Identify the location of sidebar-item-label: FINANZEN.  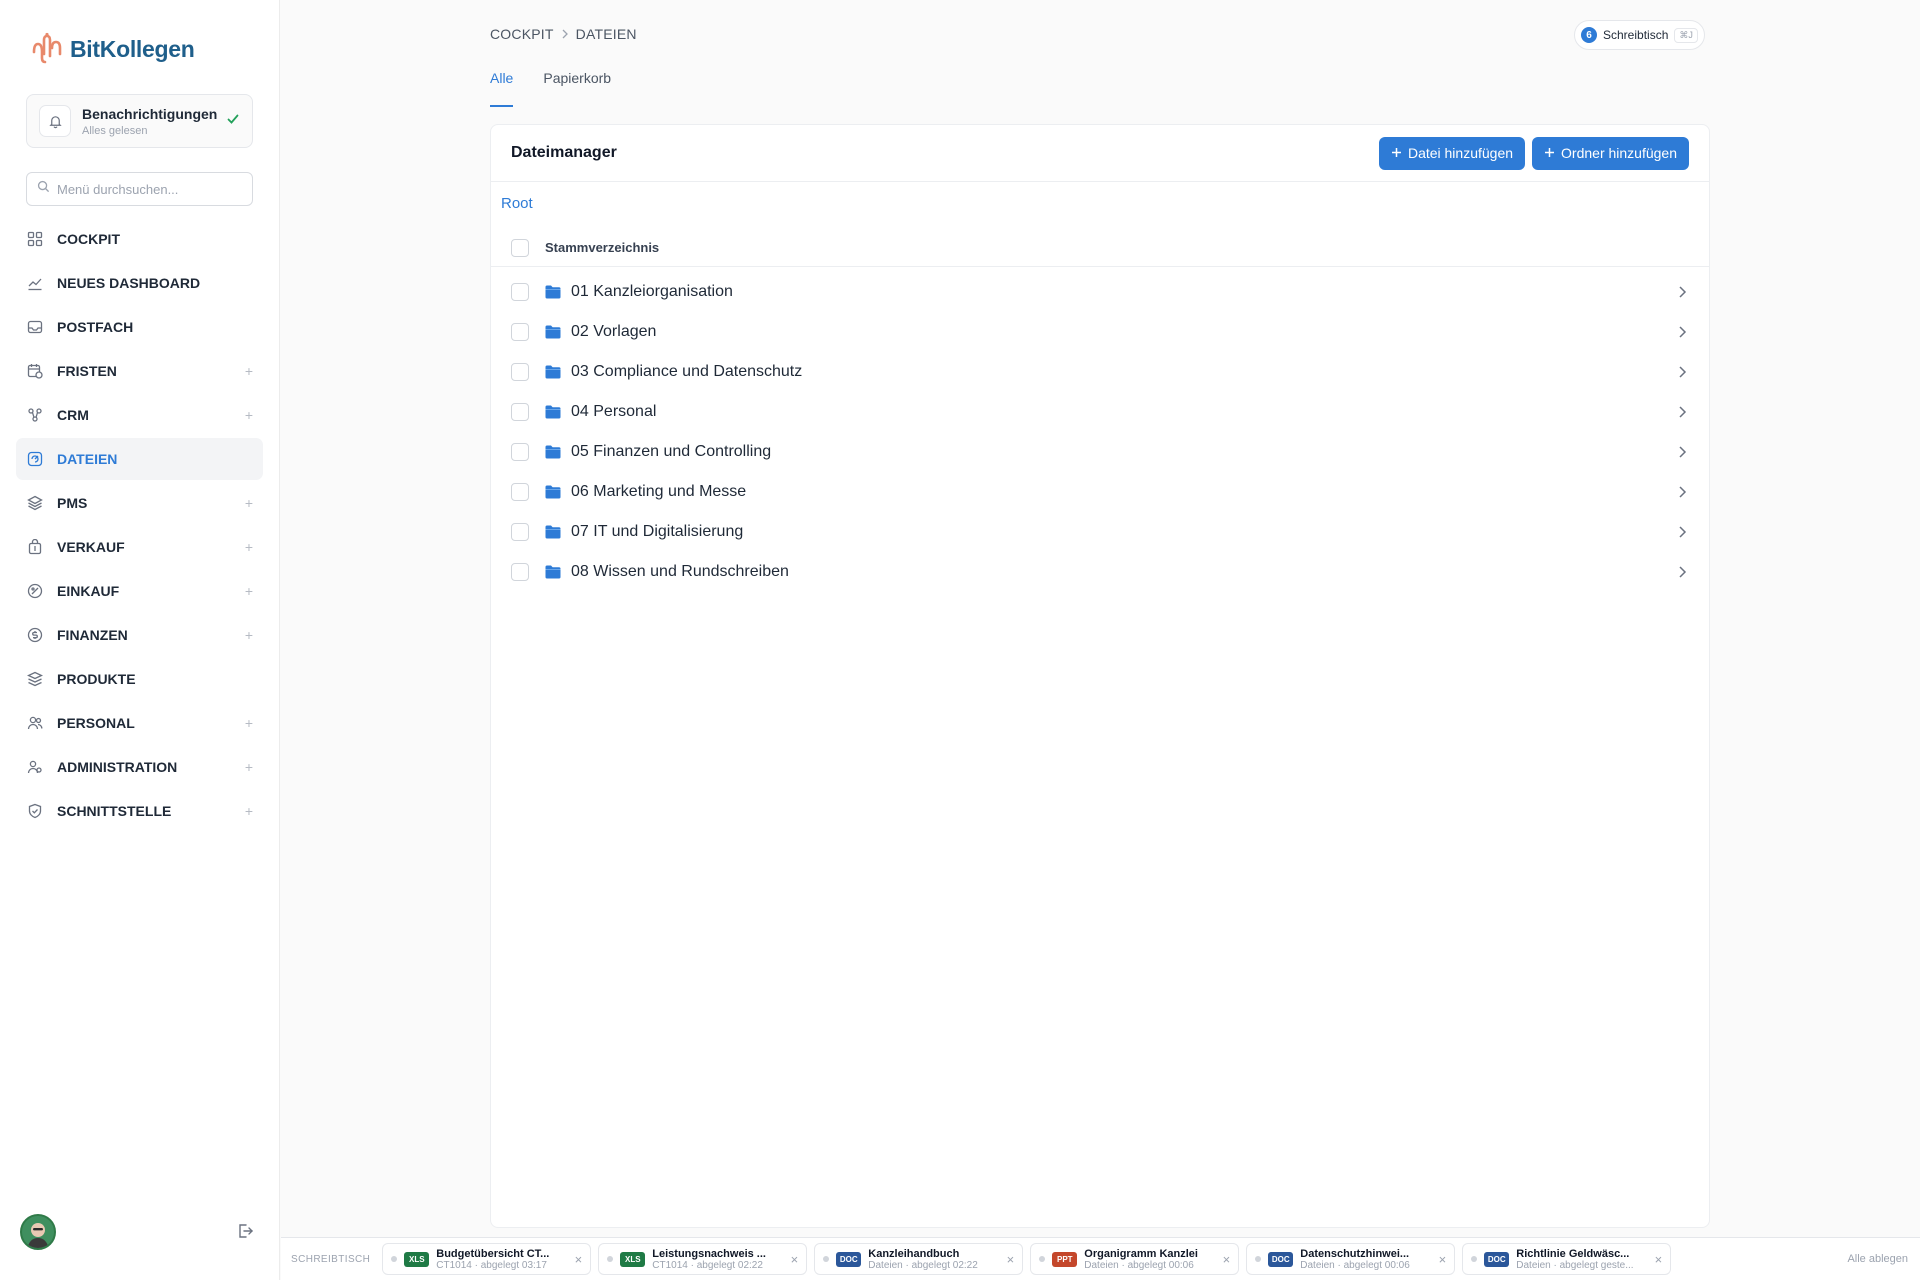
(92, 635).